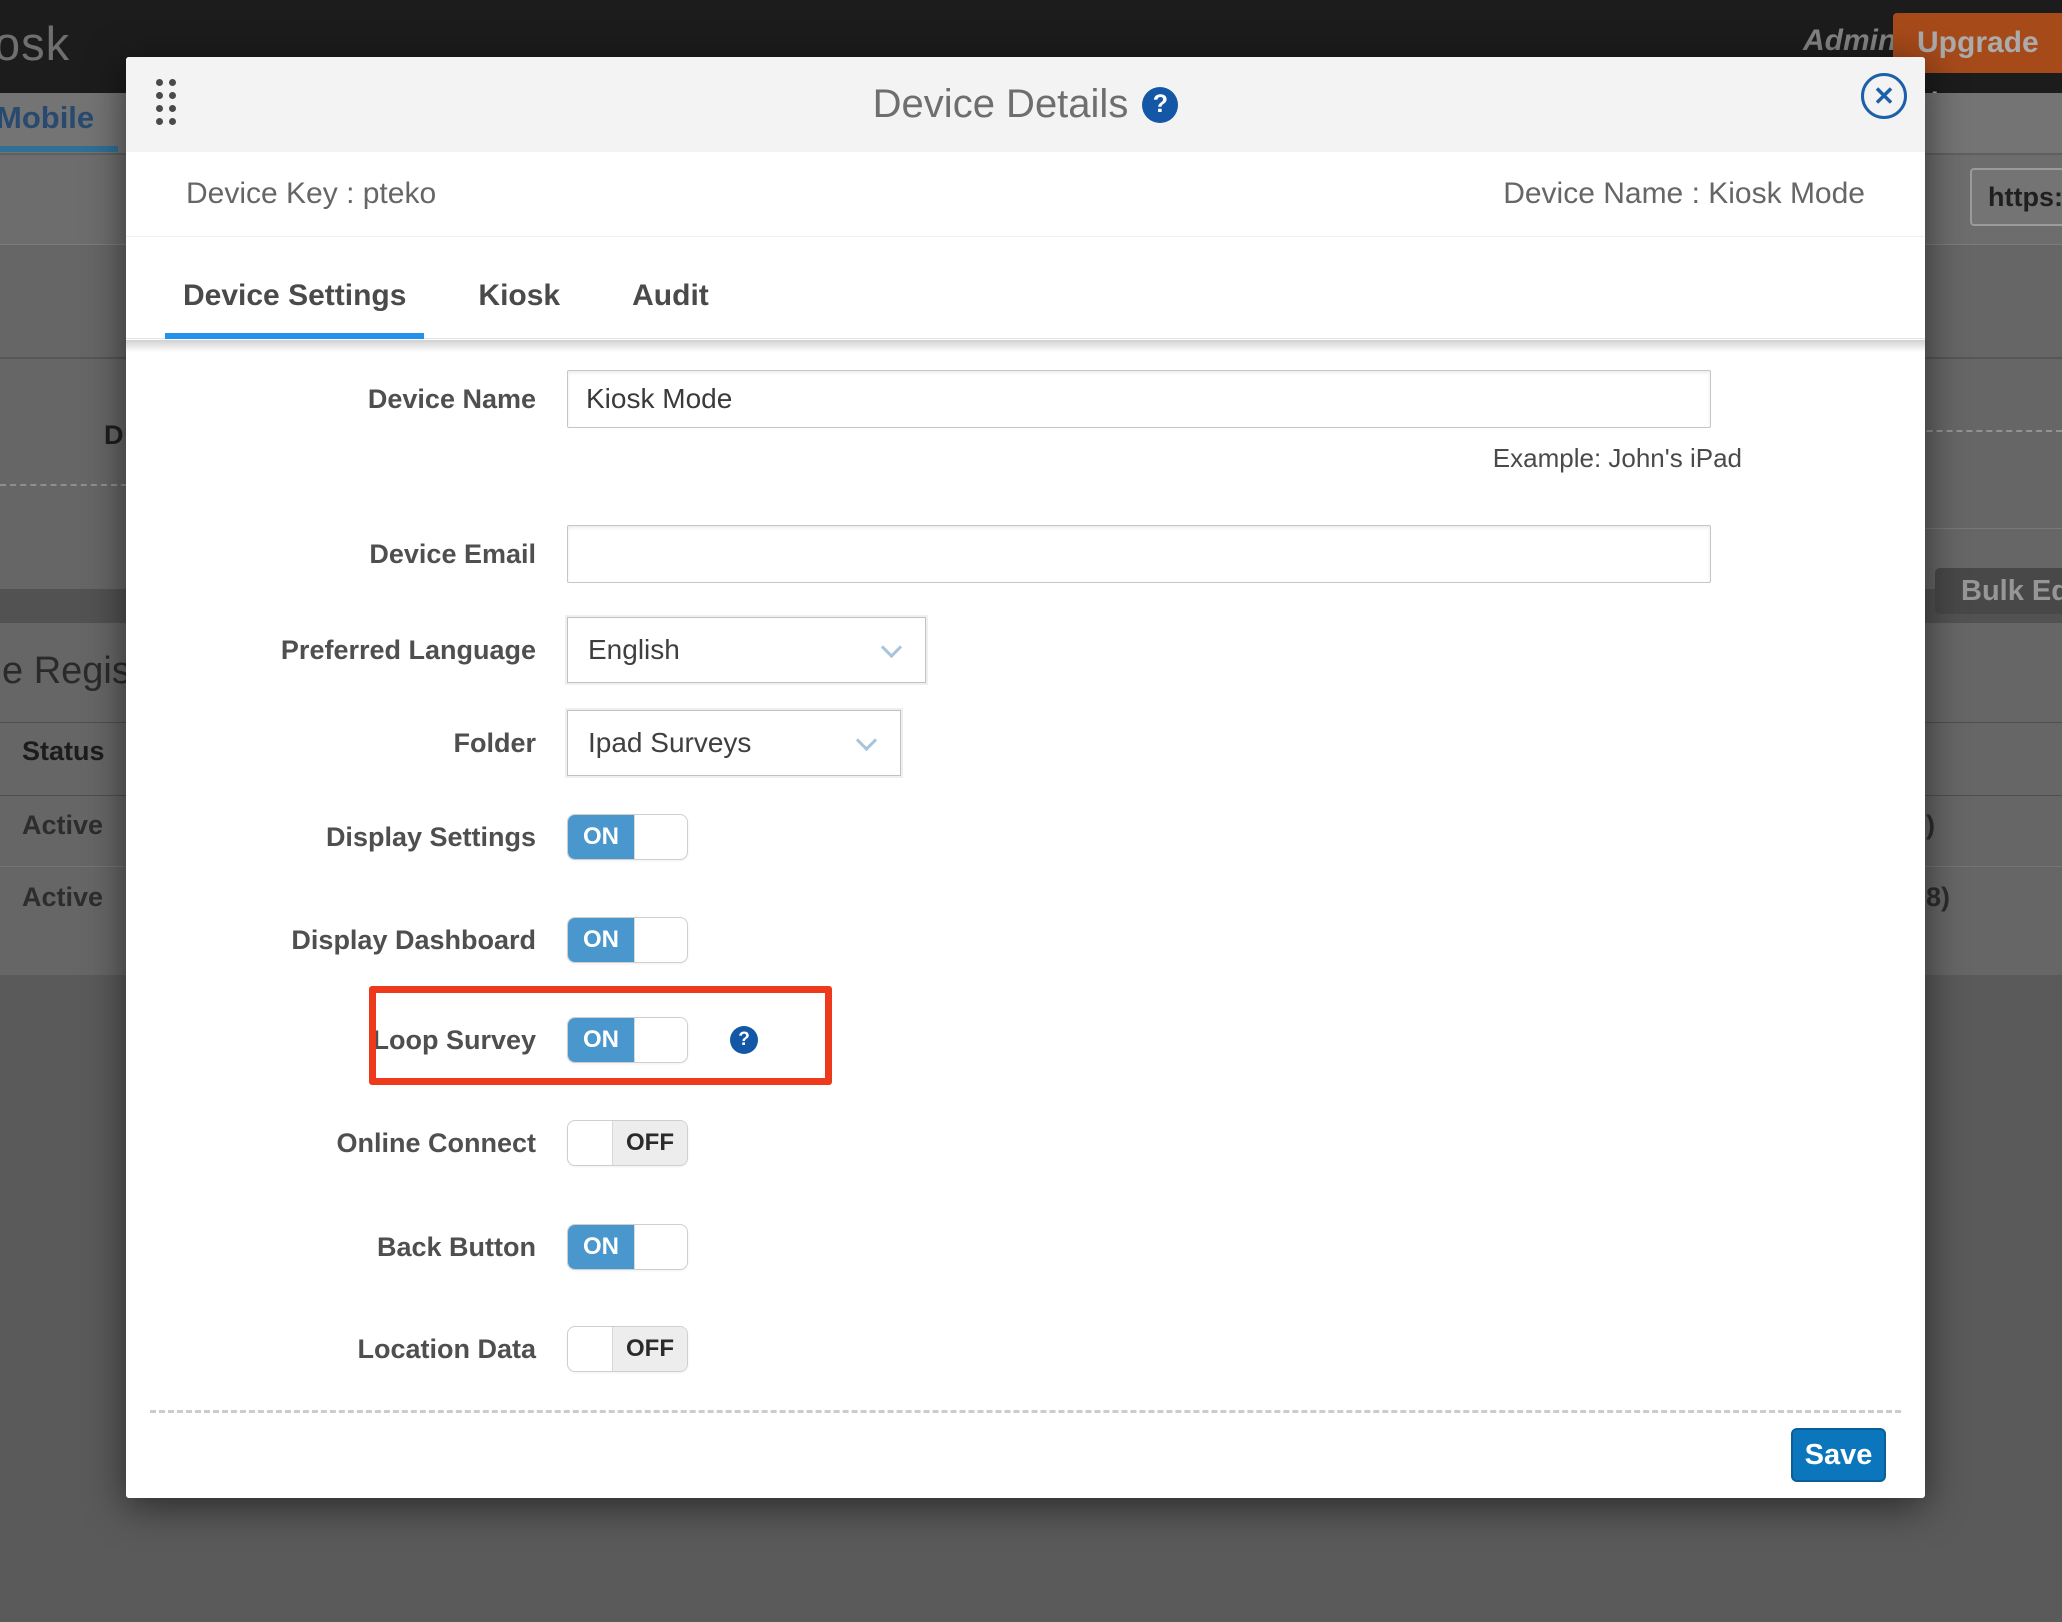  Describe the element at coordinates (454, 1039) in the screenshot. I see `loop-survey-label: Loop Survey` at that location.